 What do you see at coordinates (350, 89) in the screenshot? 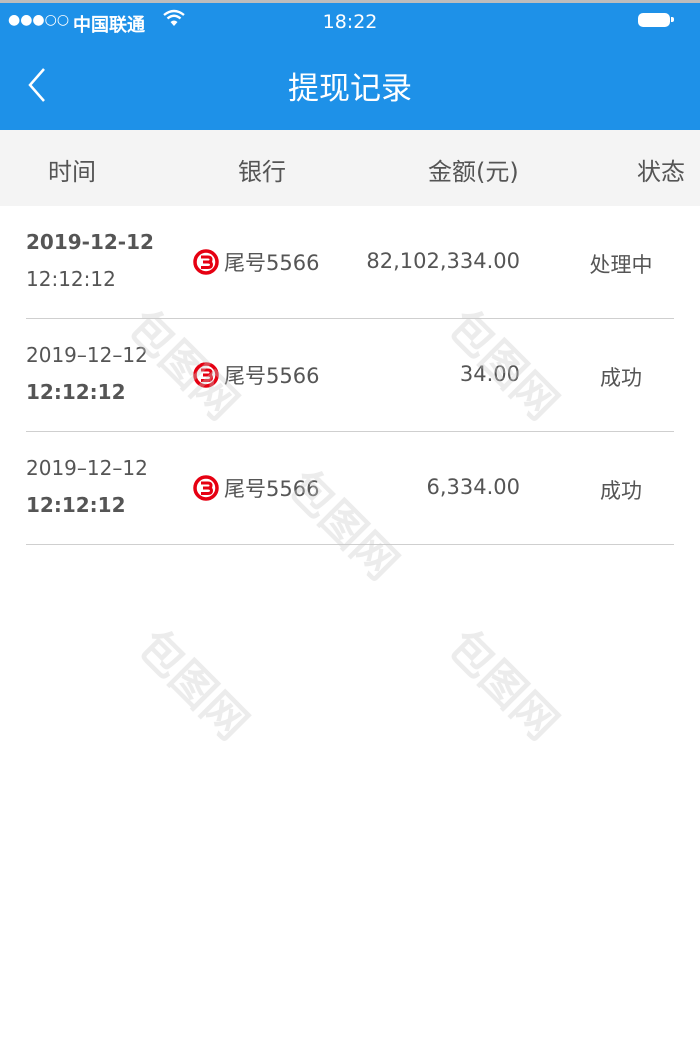
I see `page-title: 提现记录` at bounding box center [350, 89].